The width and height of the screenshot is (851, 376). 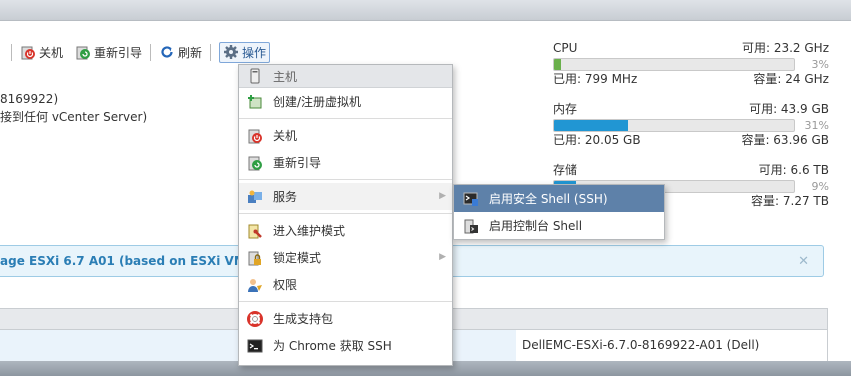 What do you see at coordinates (820, 64) in the screenshot?
I see `cpu-percent: 3%` at bounding box center [820, 64].